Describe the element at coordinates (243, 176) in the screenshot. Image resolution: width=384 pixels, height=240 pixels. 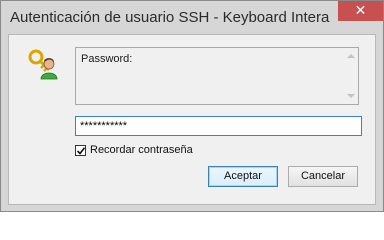
I see `accept-button: Aceptar` at that location.